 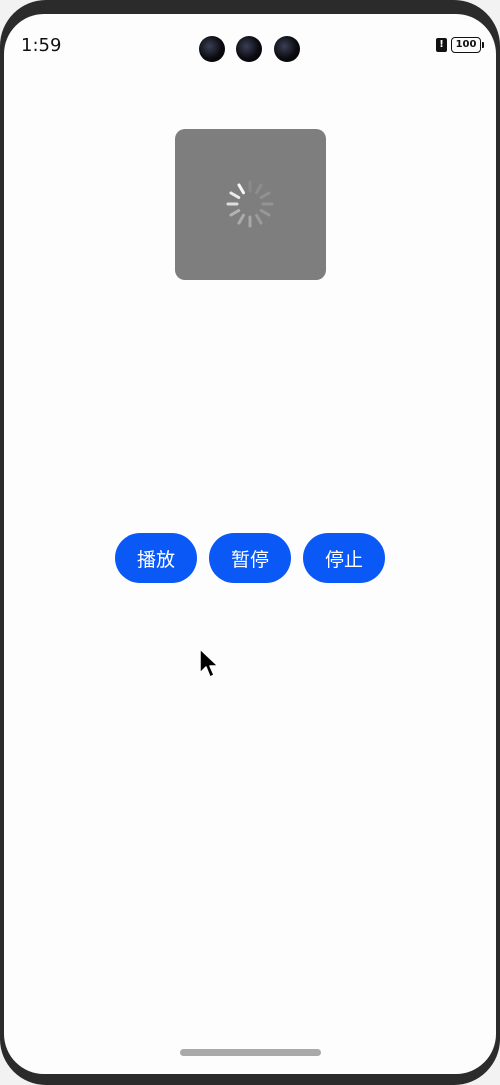 I want to click on loading-spinner-icon, so click(x=250, y=204).